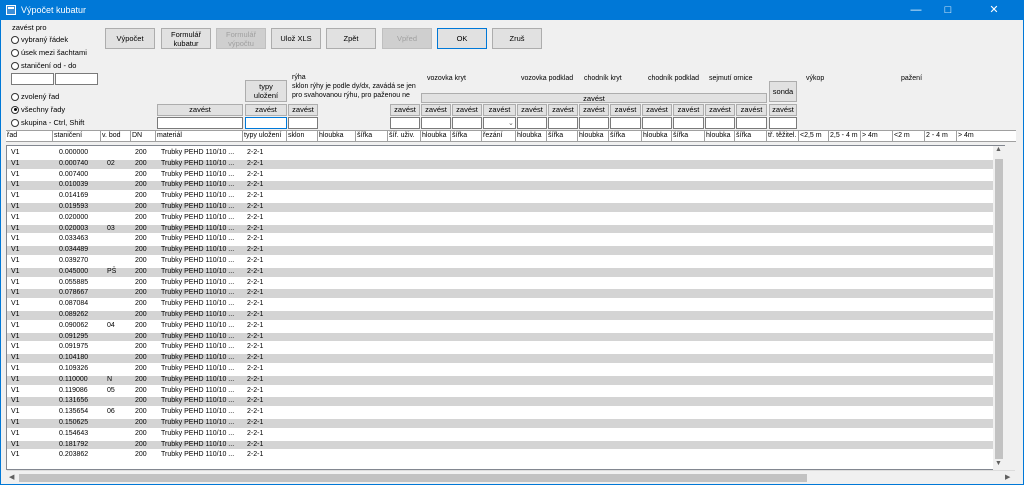 This screenshot has width=1024, height=485. I want to click on col-width: šířka, so click(372, 136).